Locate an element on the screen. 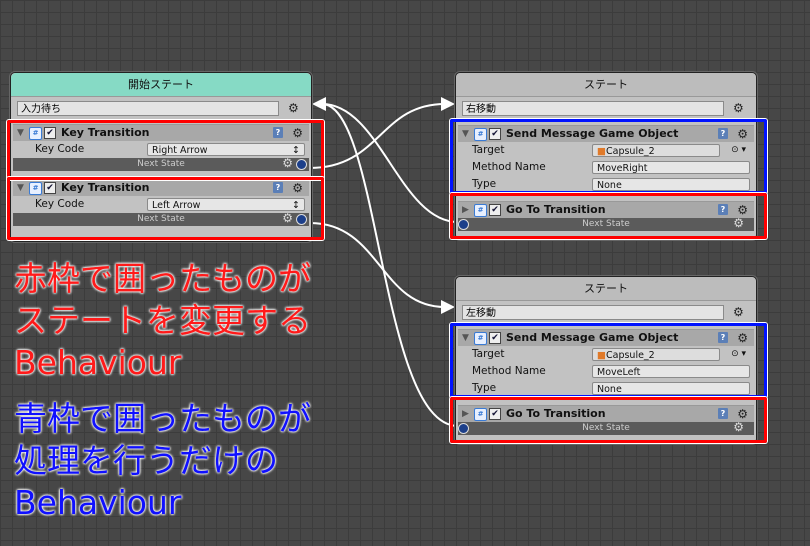 The width and height of the screenshot is (810, 546). blue-annotation: 青枠で囲ったものが 処理を行うだけの Behaviour is located at coordinates (162, 460).